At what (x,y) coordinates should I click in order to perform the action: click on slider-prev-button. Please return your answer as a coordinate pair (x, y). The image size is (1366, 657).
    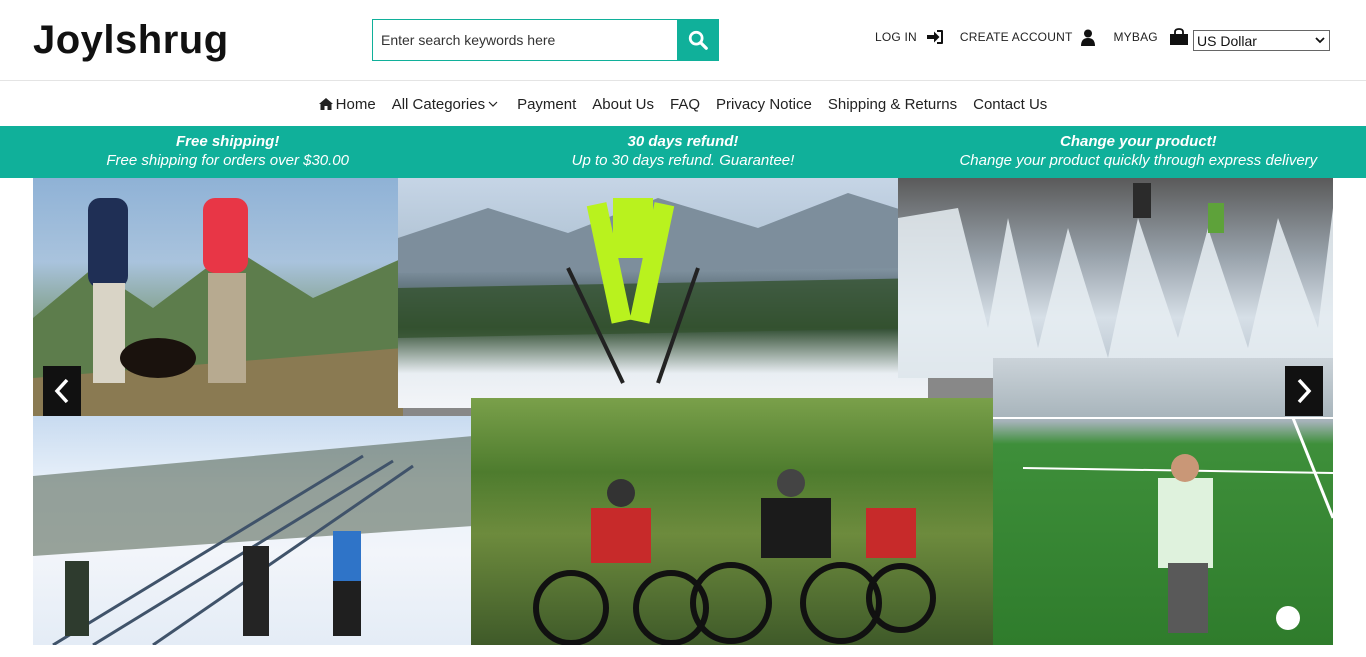
    Looking at the image, I should click on (62, 391).